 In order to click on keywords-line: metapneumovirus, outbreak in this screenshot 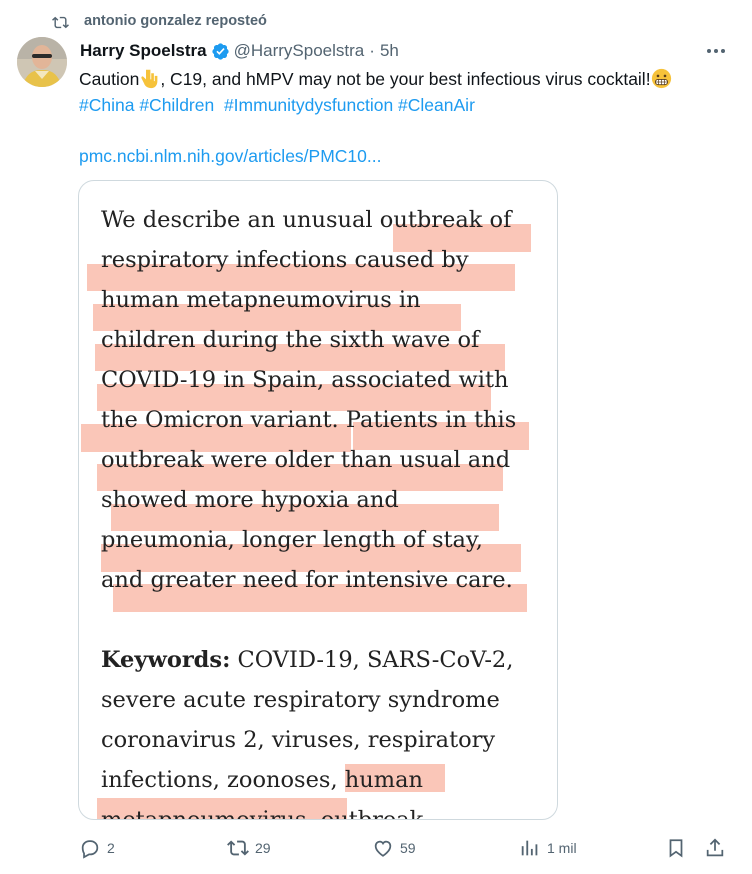, I will do `click(262, 813)`.